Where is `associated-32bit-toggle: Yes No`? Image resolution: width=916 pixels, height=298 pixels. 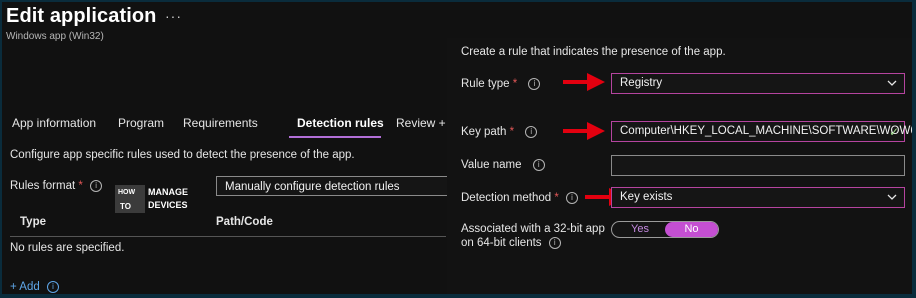
associated-32bit-toggle: Yes No is located at coordinates (665, 229).